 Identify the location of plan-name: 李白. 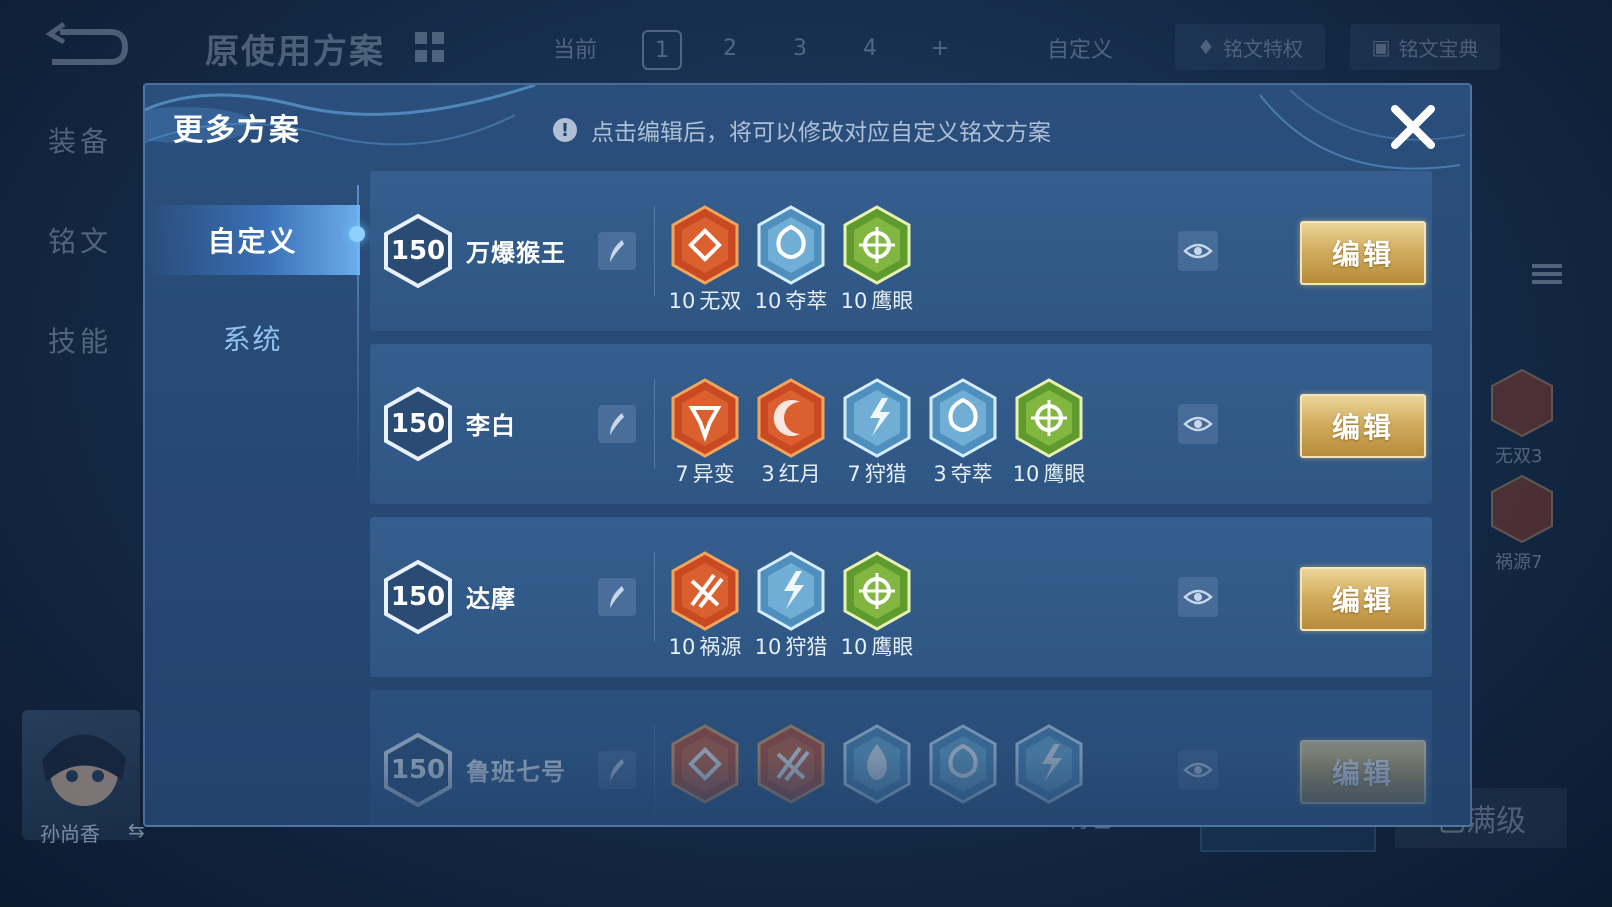
(491, 426).